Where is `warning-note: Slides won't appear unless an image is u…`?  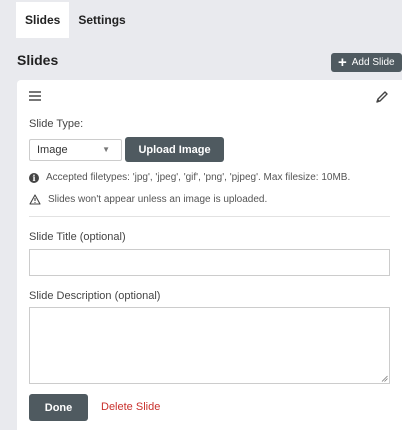 warning-note: Slides won't appear unless an image is u… is located at coordinates (148, 199).